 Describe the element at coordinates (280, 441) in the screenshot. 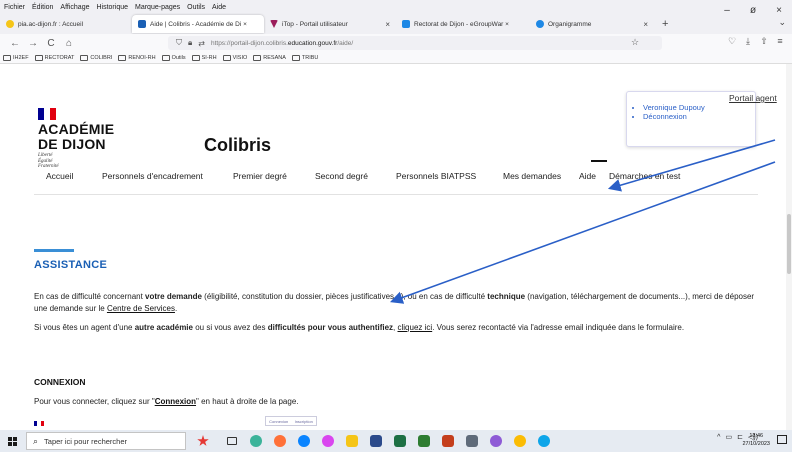

I see `firefox-icon` at that location.